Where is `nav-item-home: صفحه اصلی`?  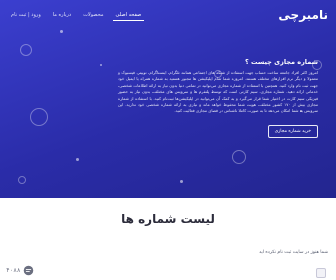
nav-item-home: صفحه اصلی is located at coordinates (128, 15).